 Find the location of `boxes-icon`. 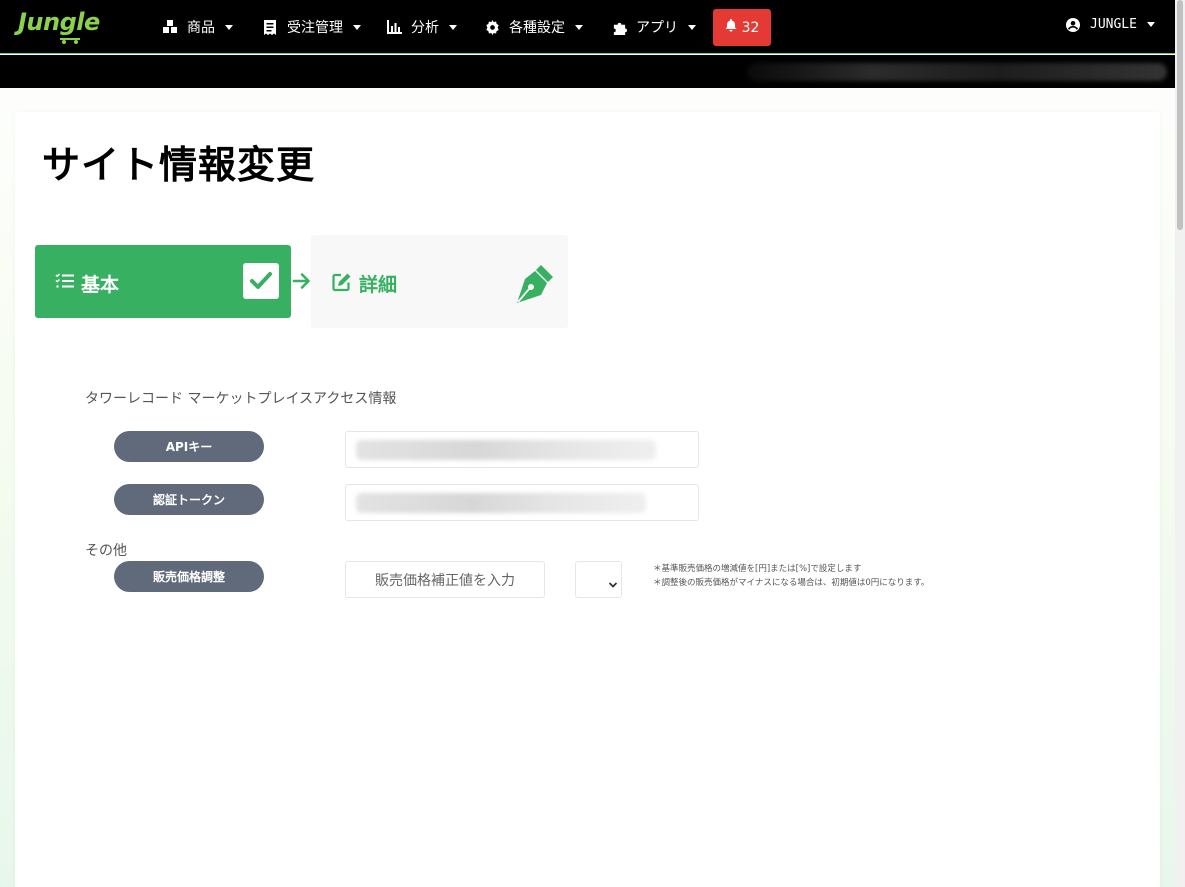

boxes-icon is located at coordinates (170, 27).